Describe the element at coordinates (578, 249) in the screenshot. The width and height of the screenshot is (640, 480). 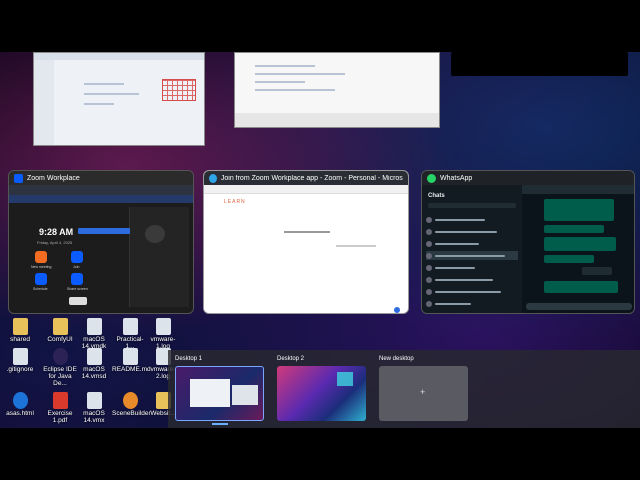
I see `whatsapp-conversation` at that location.